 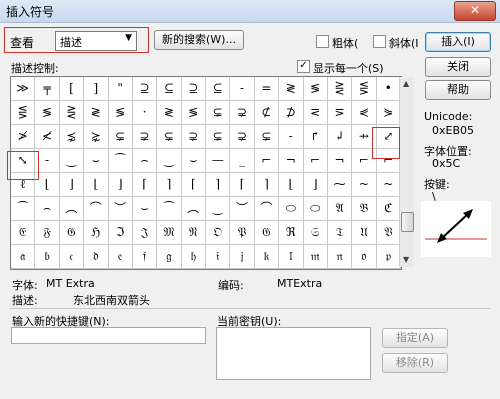 I want to click on symbol-cell: ⋝, so click(x=340, y=113).